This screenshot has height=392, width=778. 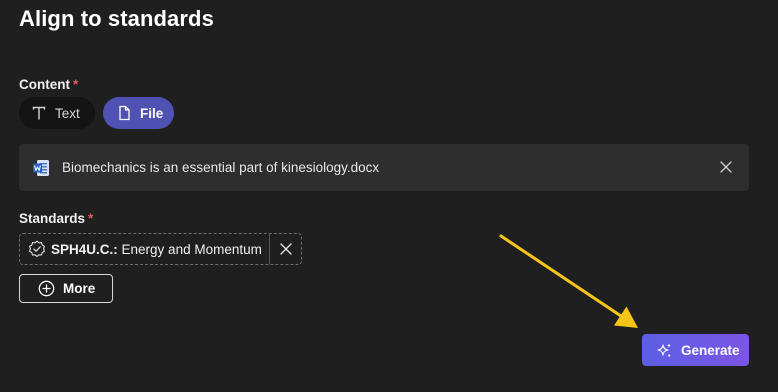 What do you see at coordinates (191, 249) in the screenshot?
I see `standard-name: Energy and Momentum` at bounding box center [191, 249].